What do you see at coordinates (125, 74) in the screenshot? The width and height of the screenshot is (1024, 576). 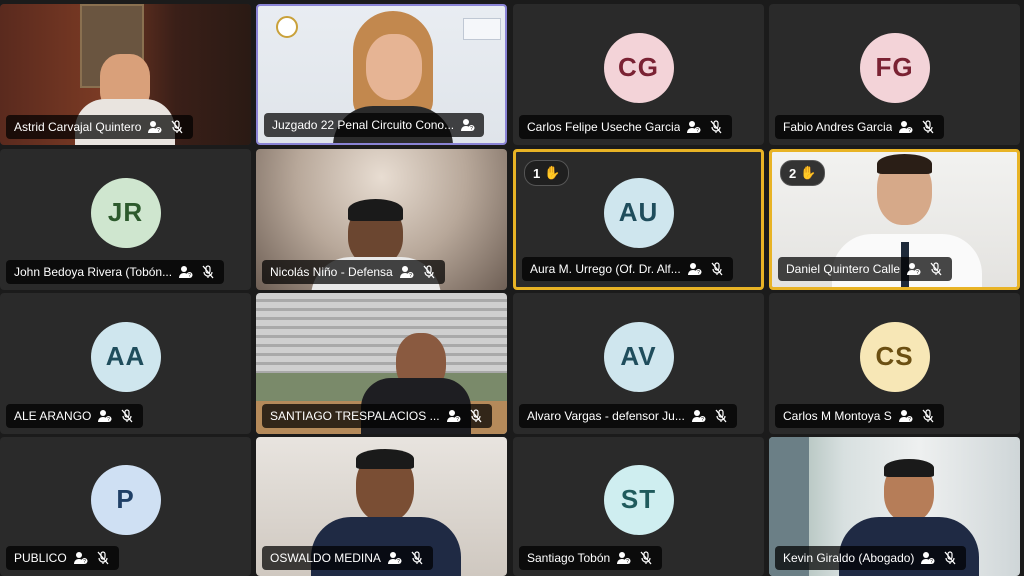 I see `participant-tile: Astrid Carvajal Quintero ?` at bounding box center [125, 74].